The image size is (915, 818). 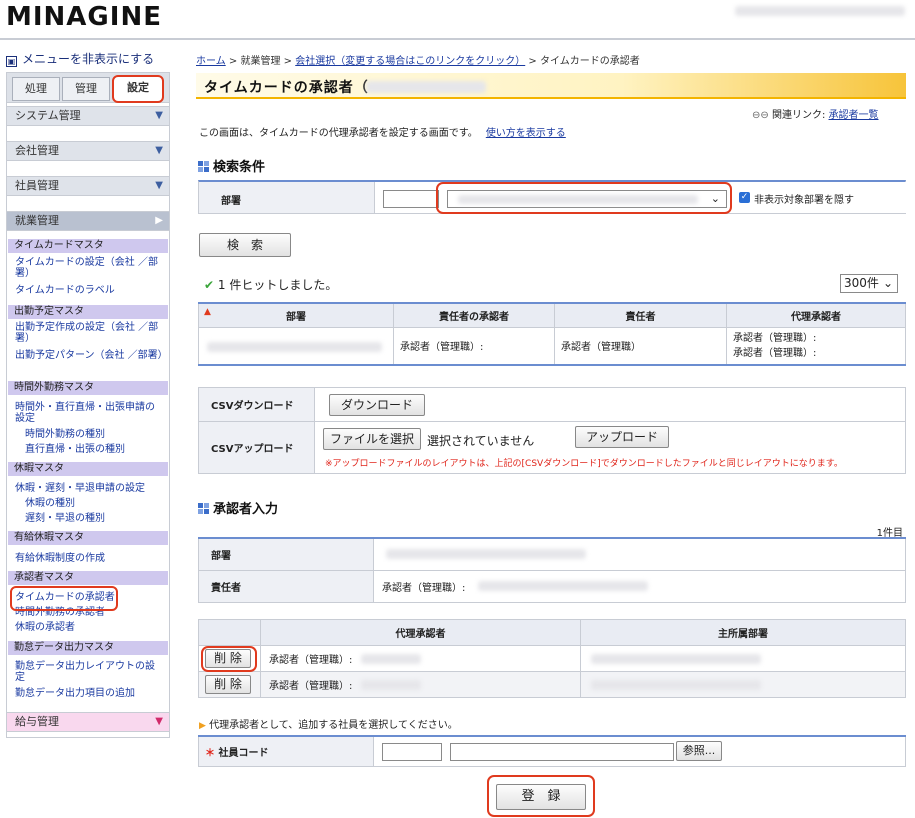 What do you see at coordinates (91, 355) in the screenshot?
I see `link-schedule-pattern: 出勤予定パターン（会社 ／部署）` at bounding box center [91, 355].